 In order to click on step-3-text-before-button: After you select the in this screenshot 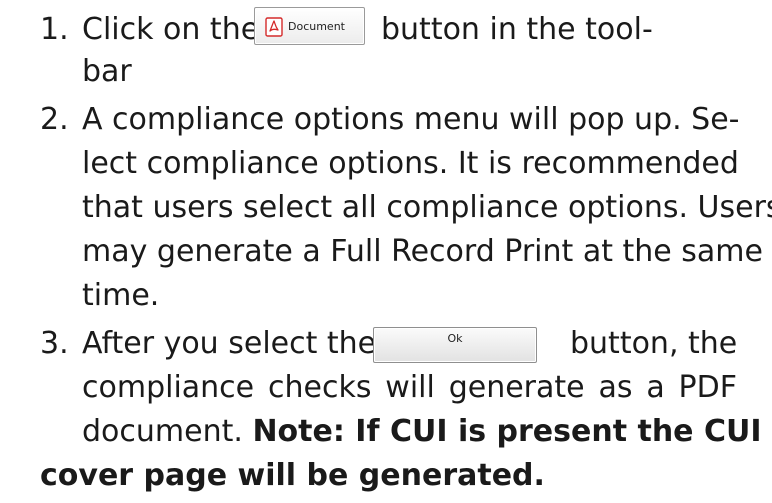, I will do `click(229, 343)`.